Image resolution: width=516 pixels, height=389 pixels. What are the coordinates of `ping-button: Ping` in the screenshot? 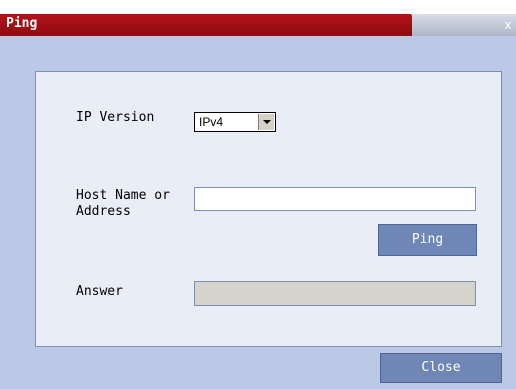 It's located at (427, 240).